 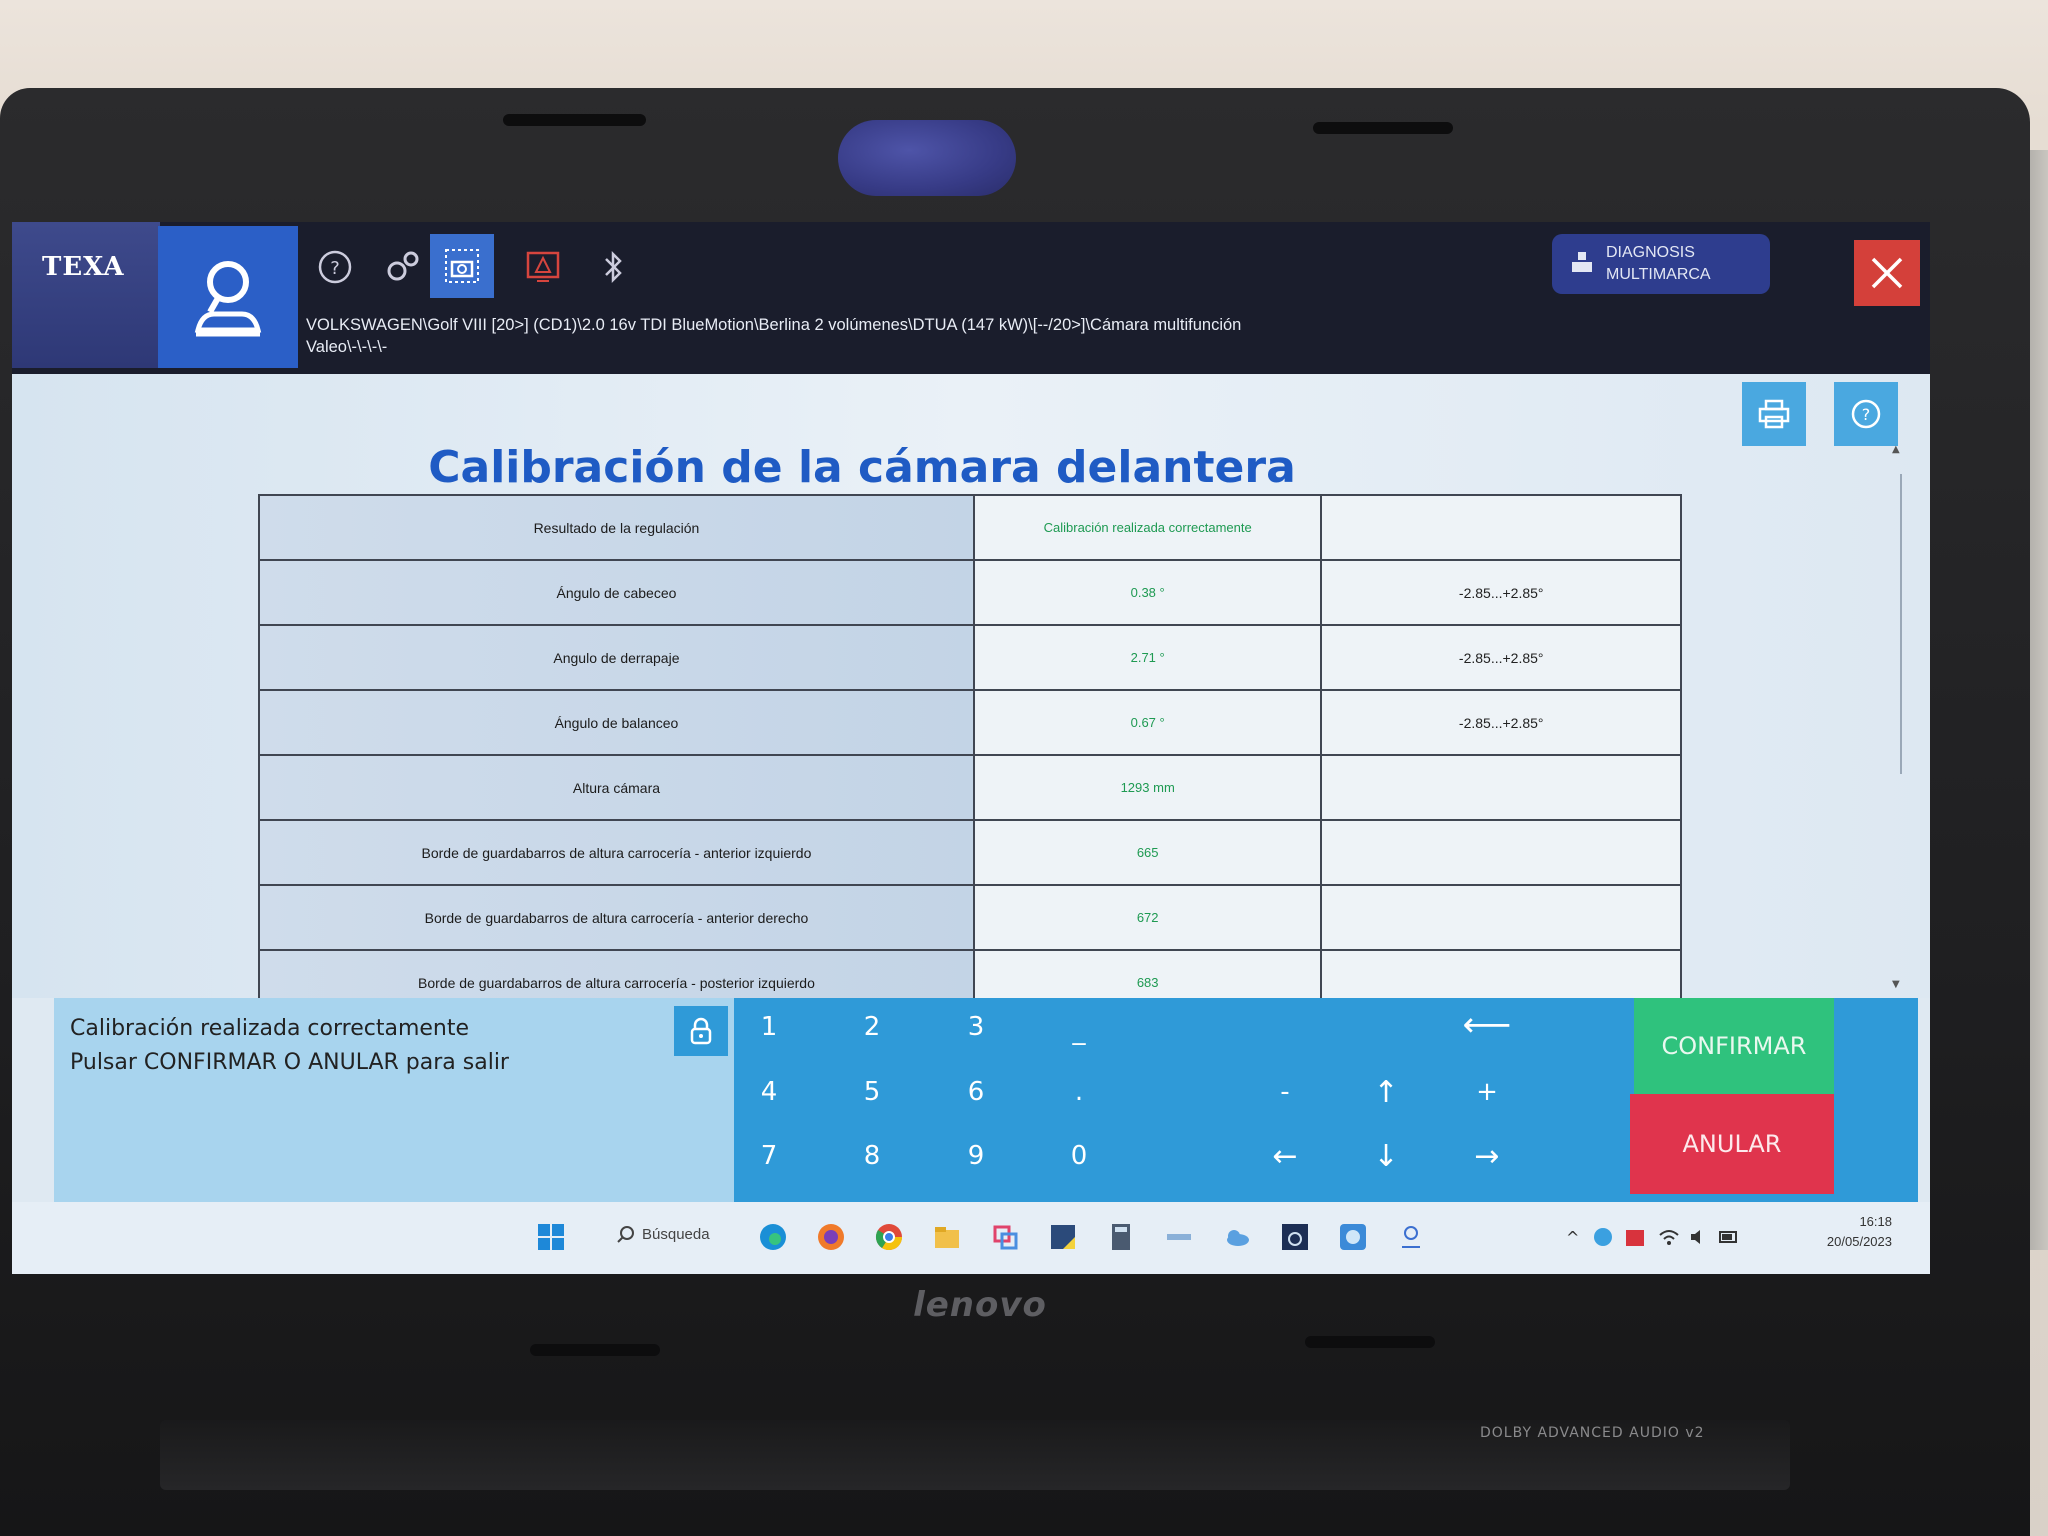 I want to click on texa-taskbar-icon, so click(x=1411, y=1237).